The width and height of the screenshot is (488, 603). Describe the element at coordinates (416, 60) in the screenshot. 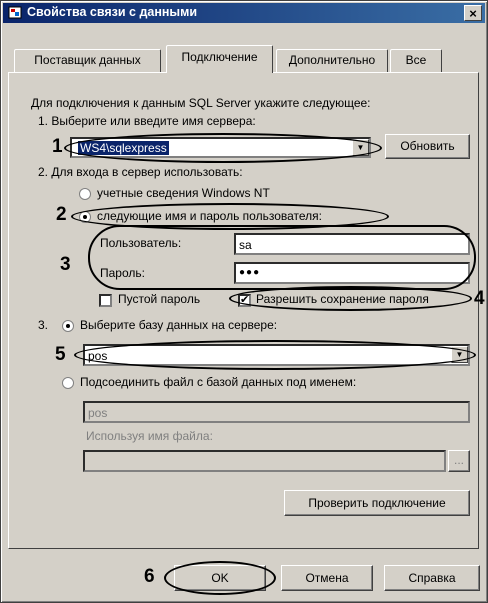

I see `tab-all: Все` at that location.